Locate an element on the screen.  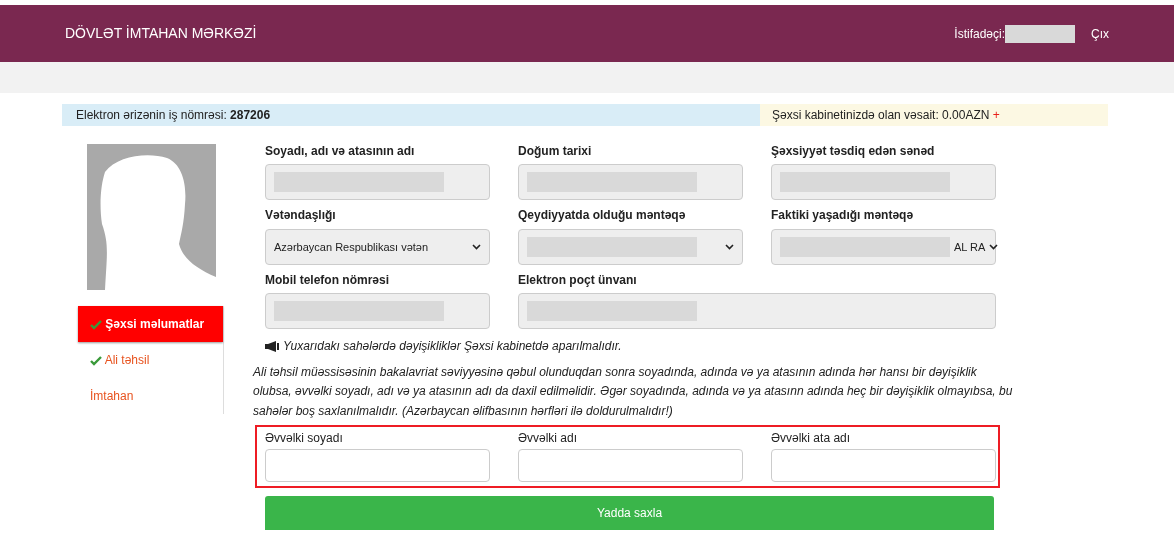
field-label: Qeydiyyatda olduğu məntəqə is located at coordinates (602, 215).